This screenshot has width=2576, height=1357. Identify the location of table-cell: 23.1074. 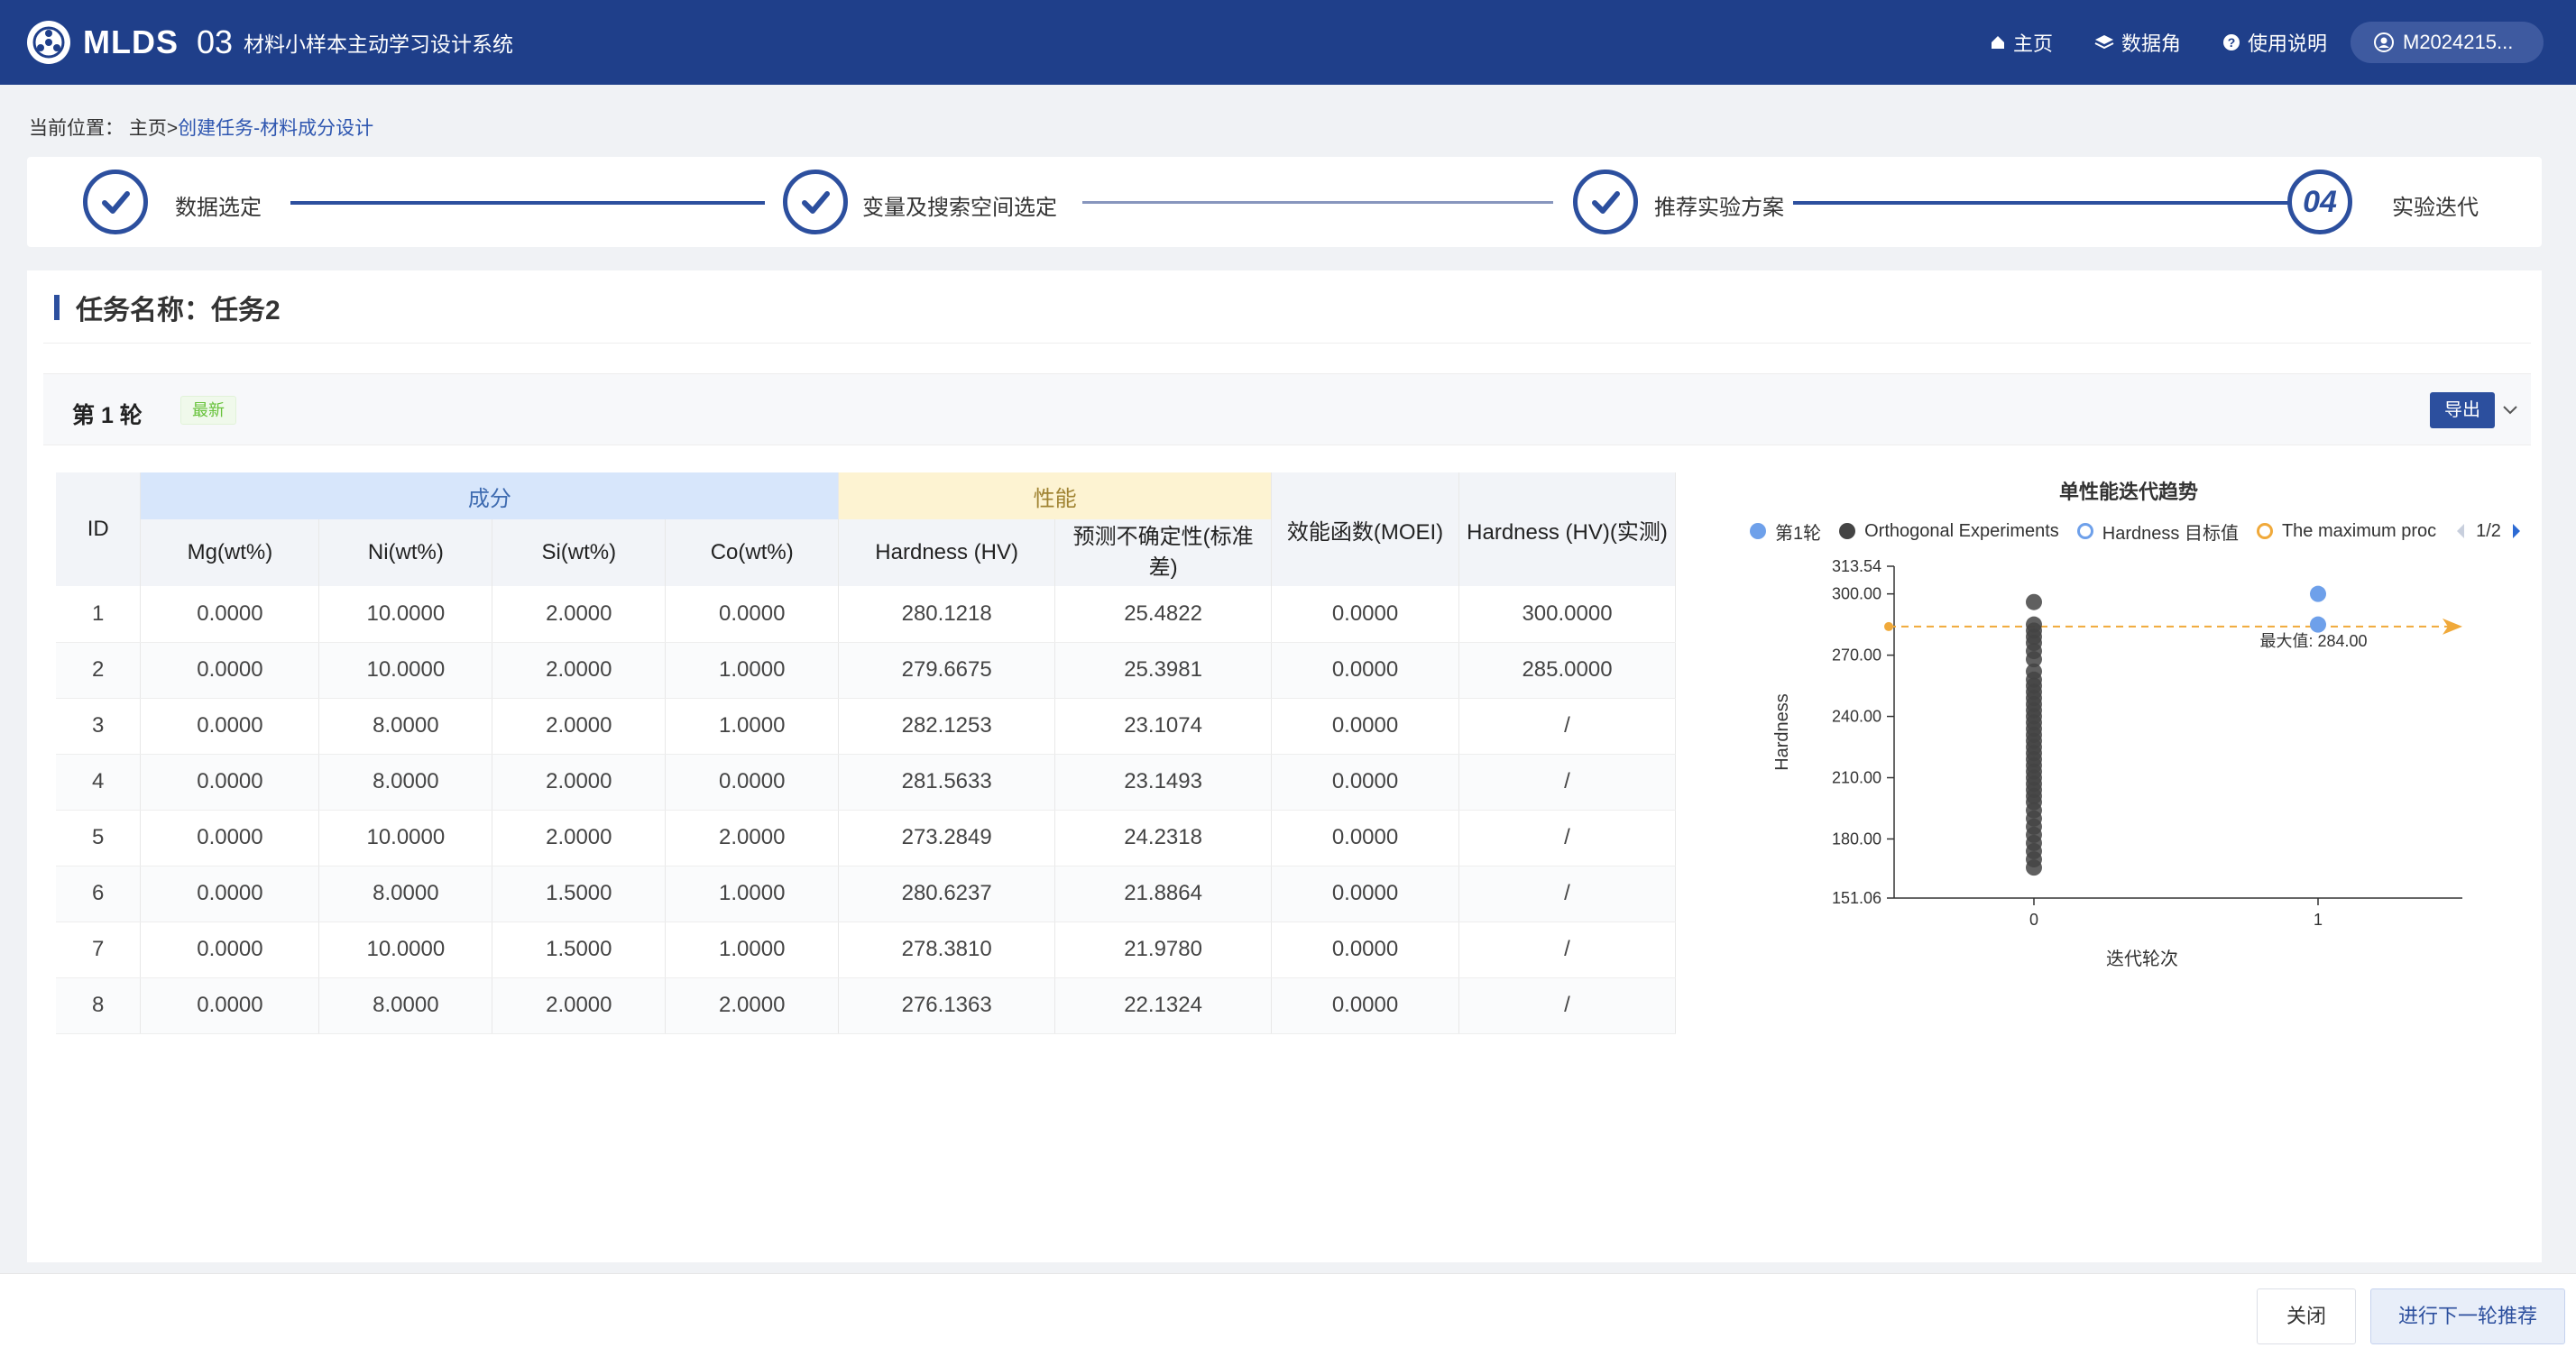
(1164, 726).